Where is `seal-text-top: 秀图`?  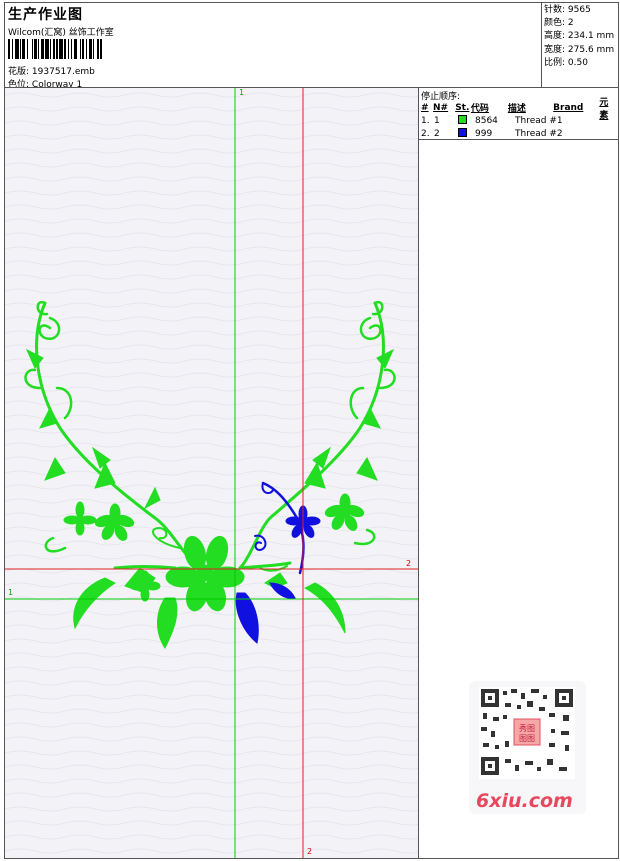
seal-text-top: 秀图 is located at coordinates (527, 728).